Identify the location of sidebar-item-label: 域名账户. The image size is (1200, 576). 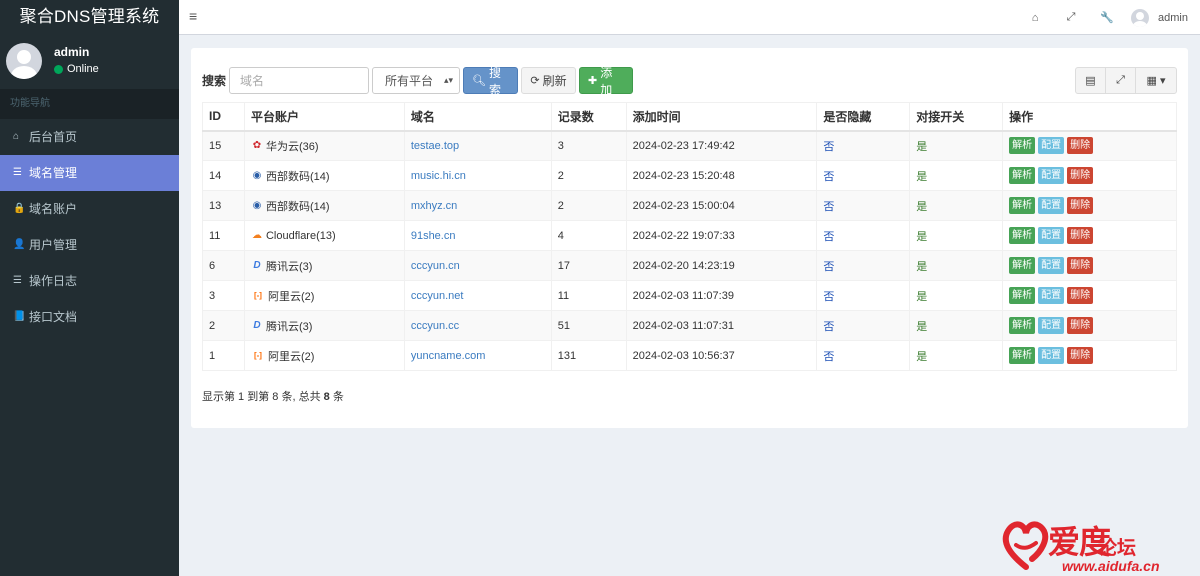
(53, 209).